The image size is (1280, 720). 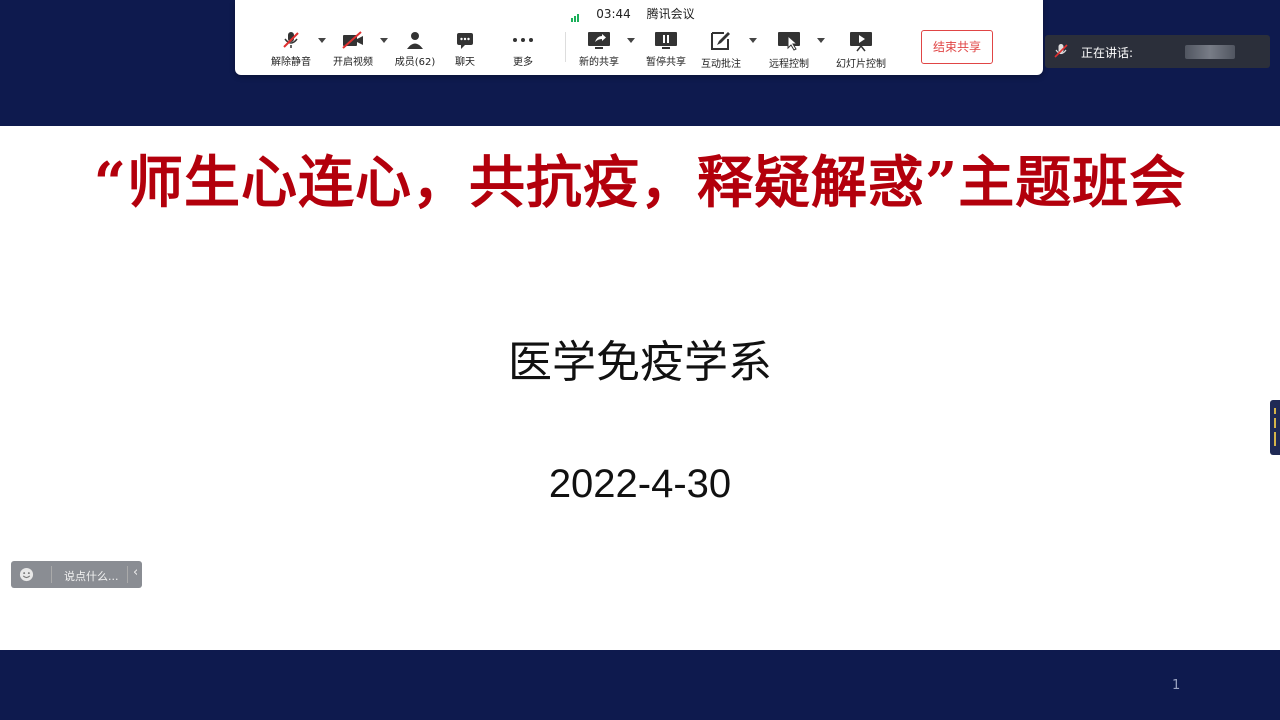 What do you see at coordinates (666, 40) in the screenshot?
I see `pause-icon` at bounding box center [666, 40].